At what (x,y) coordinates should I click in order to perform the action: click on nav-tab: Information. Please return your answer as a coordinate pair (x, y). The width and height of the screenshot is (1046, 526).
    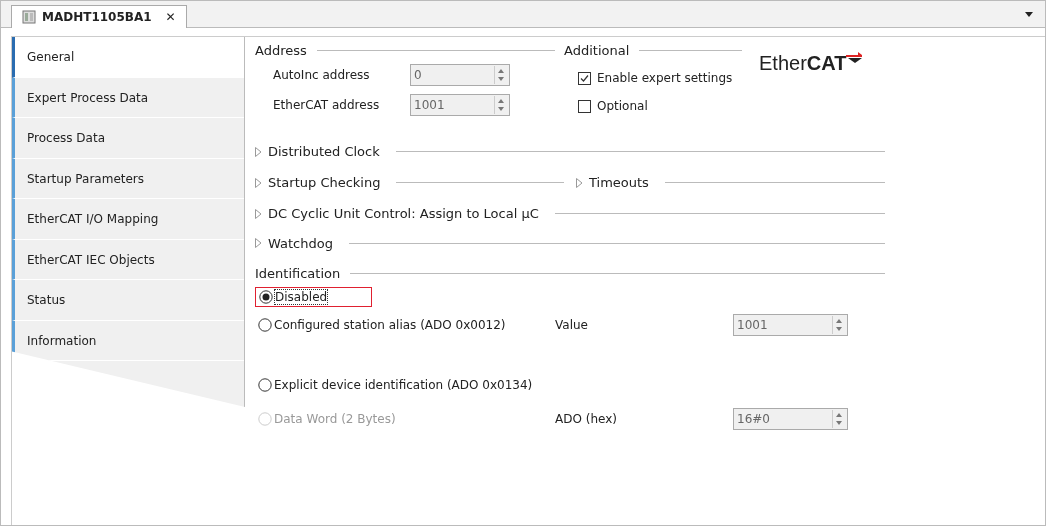
    Looking at the image, I should click on (128, 340).